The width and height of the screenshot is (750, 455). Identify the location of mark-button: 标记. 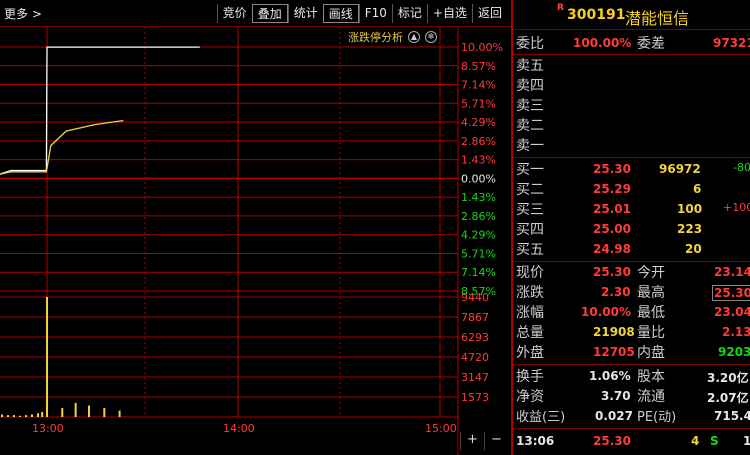
(409, 13).